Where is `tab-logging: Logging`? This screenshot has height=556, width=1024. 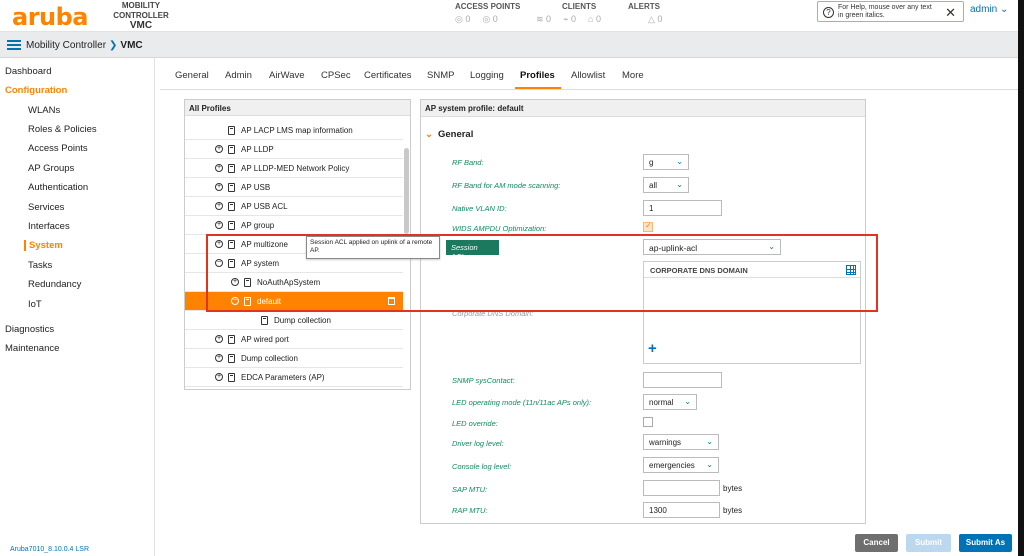 tab-logging: Logging is located at coordinates (487, 75).